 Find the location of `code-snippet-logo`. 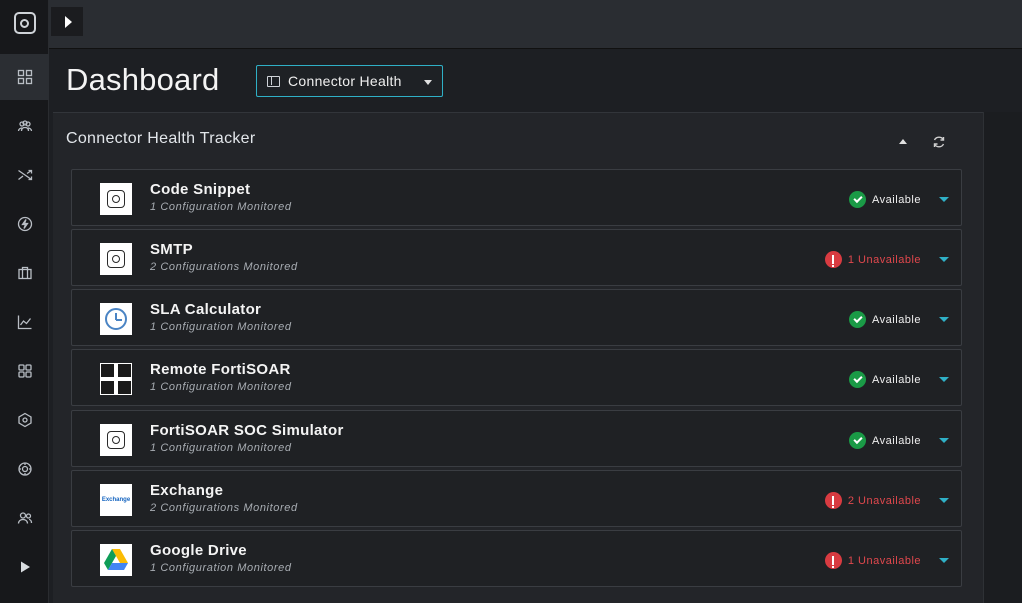

code-snippet-logo is located at coordinates (116, 199).